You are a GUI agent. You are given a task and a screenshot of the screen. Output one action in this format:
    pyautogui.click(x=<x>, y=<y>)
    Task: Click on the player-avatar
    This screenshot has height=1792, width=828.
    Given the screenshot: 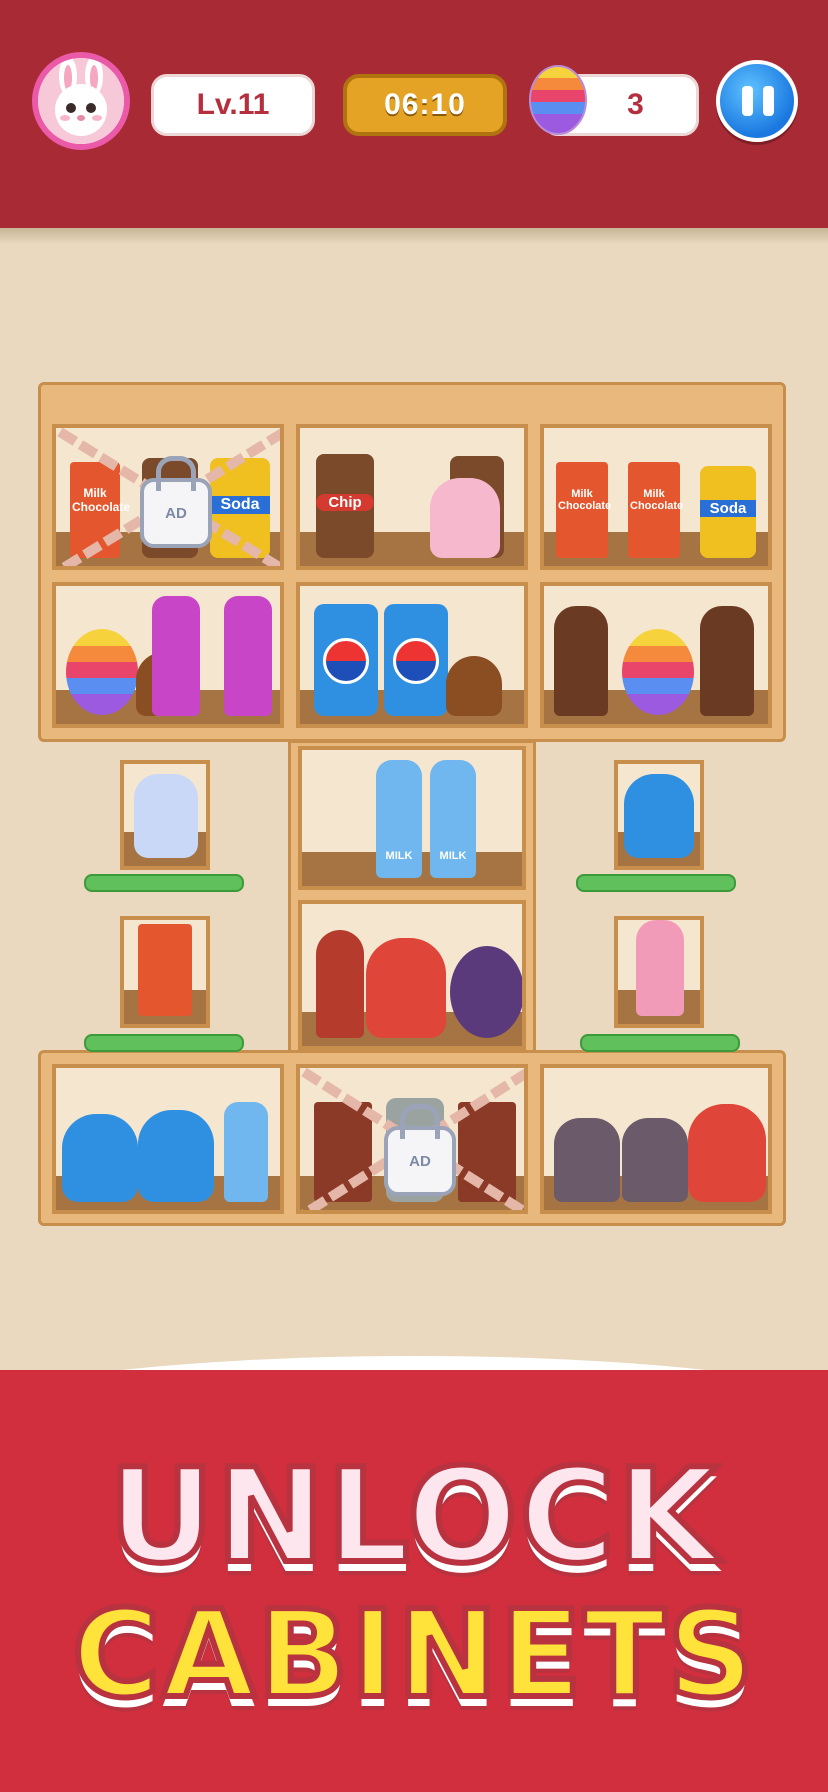 What is the action you would take?
    pyautogui.click(x=81, y=101)
    